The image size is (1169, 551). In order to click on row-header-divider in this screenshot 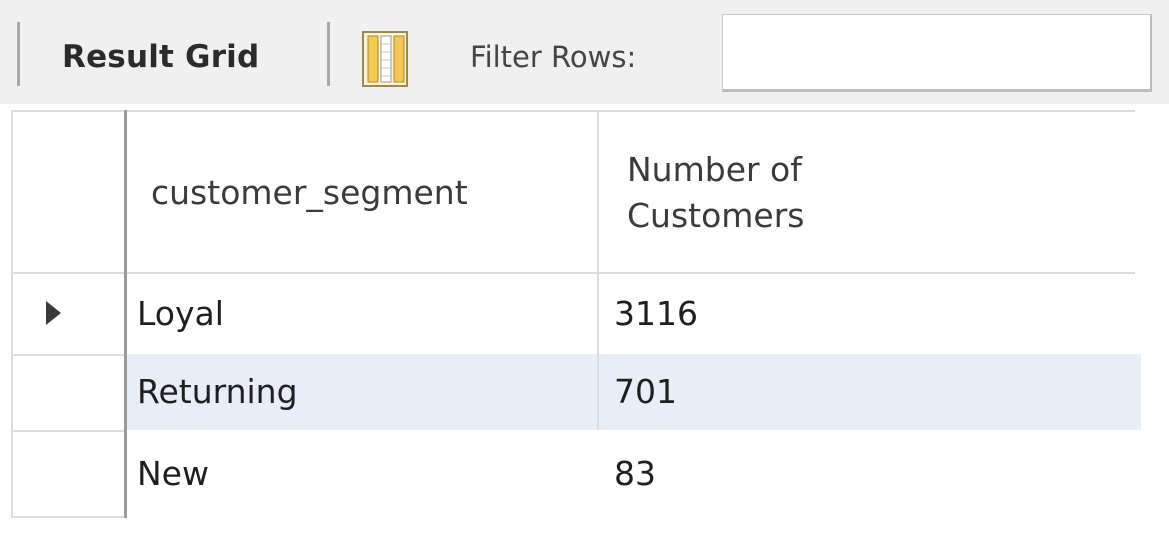, I will do `click(125, 314)`.